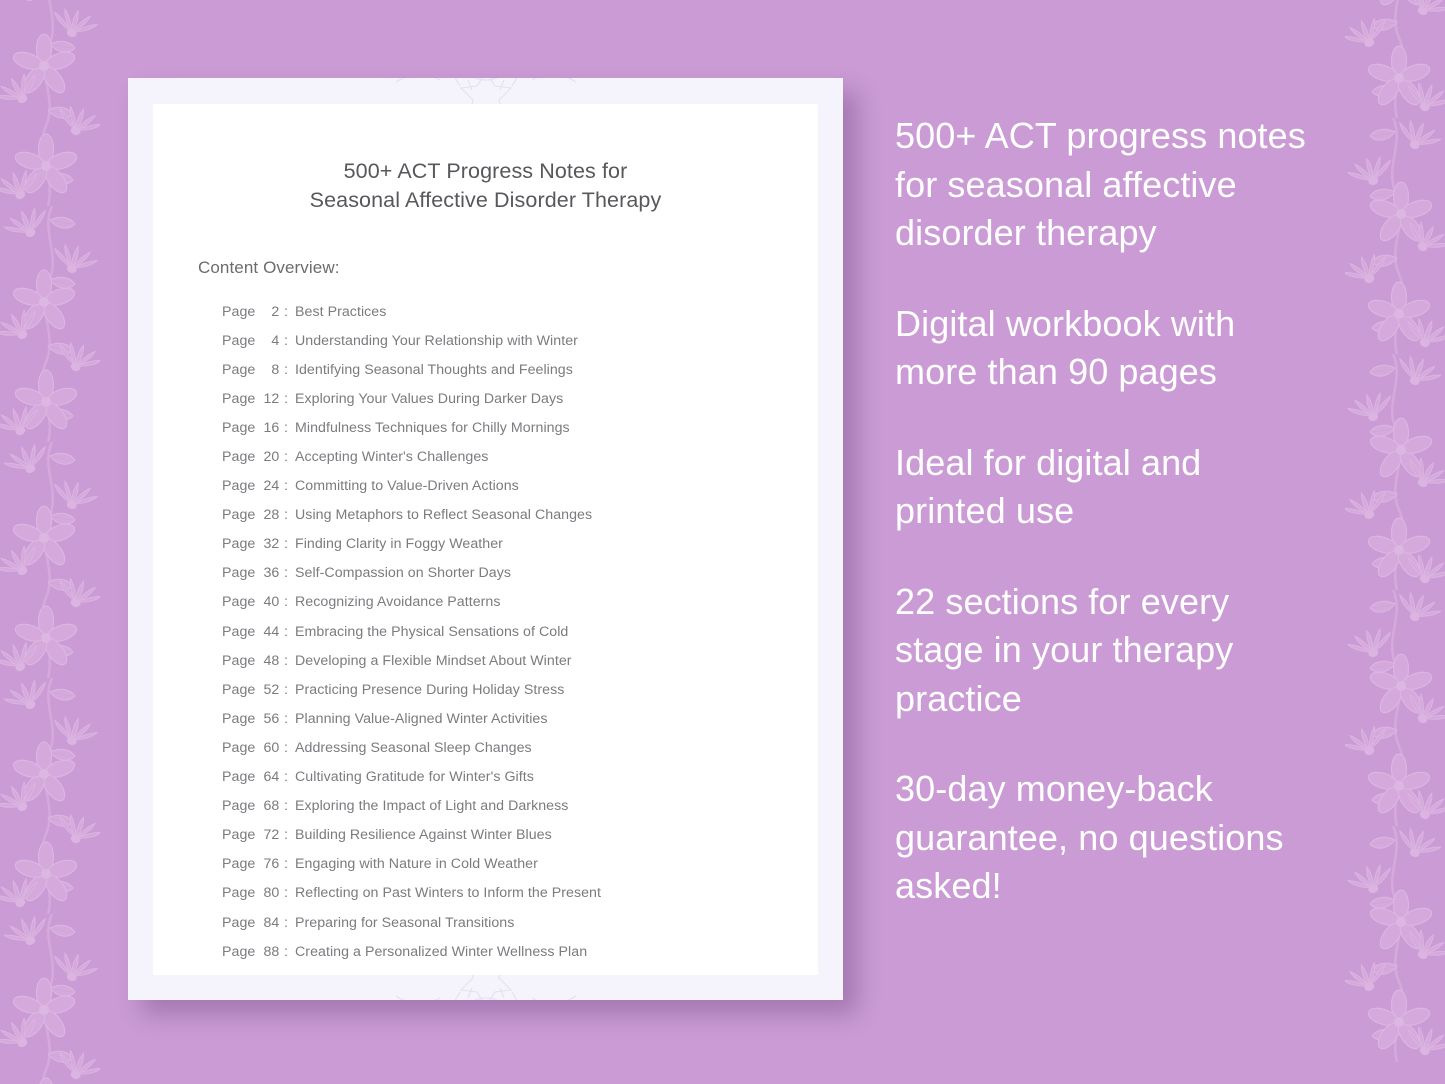  What do you see at coordinates (1048, 486) in the screenshot?
I see `marketing-bullet: Ideal for digital and printed use` at bounding box center [1048, 486].